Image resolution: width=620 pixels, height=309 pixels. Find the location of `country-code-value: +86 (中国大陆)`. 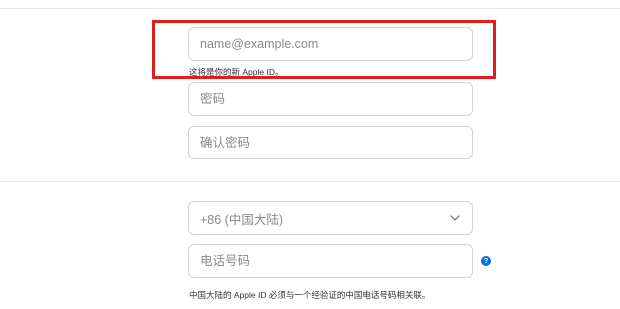

country-code-value: +86 (中国大陆) is located at coordinates (242, 219).